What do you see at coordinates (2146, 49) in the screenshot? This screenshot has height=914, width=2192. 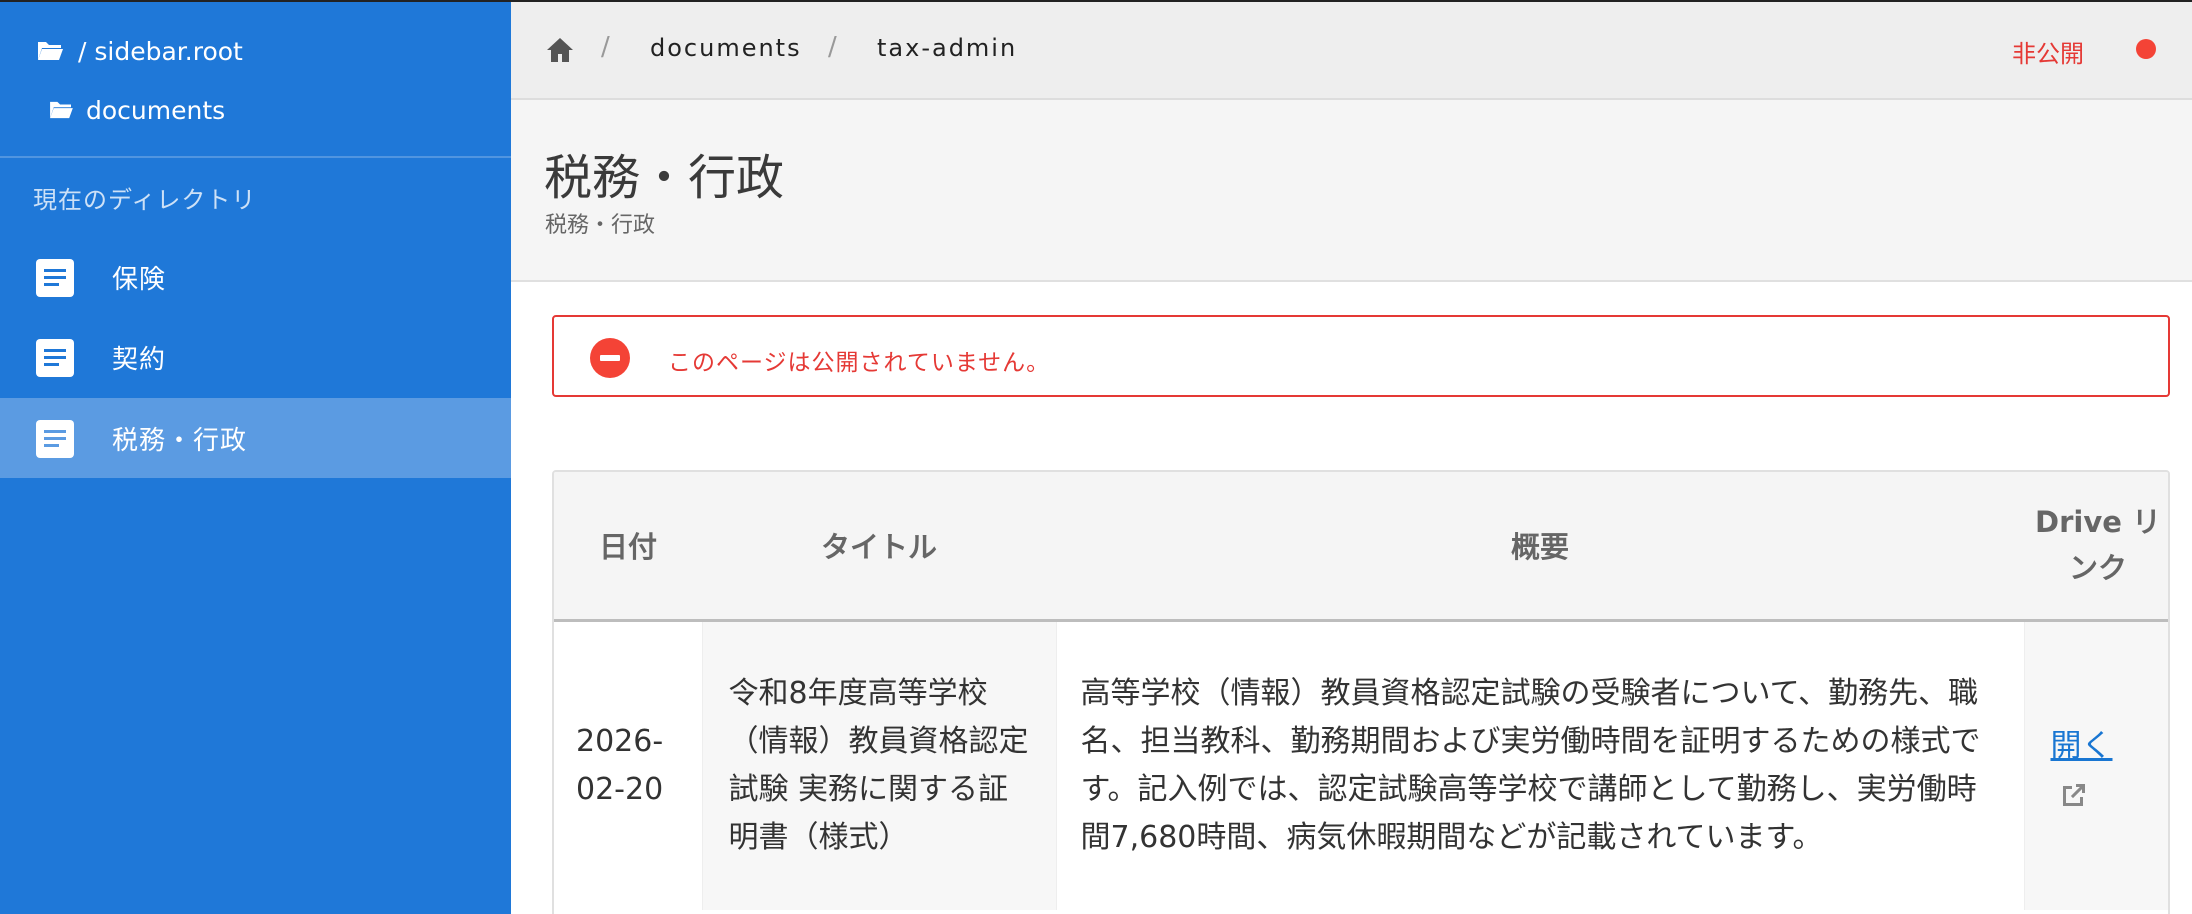 I see `status-dot-icon` at bounding box center [2146, 49].